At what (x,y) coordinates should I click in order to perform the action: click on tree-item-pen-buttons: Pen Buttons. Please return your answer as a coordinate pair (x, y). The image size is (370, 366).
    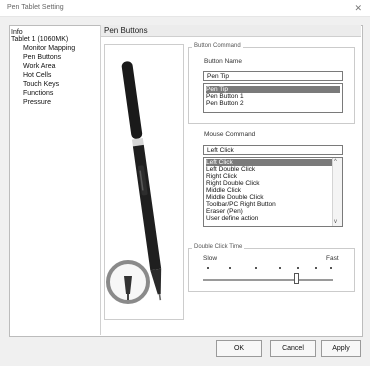
    Looking at the image, I should click on (42, 57).